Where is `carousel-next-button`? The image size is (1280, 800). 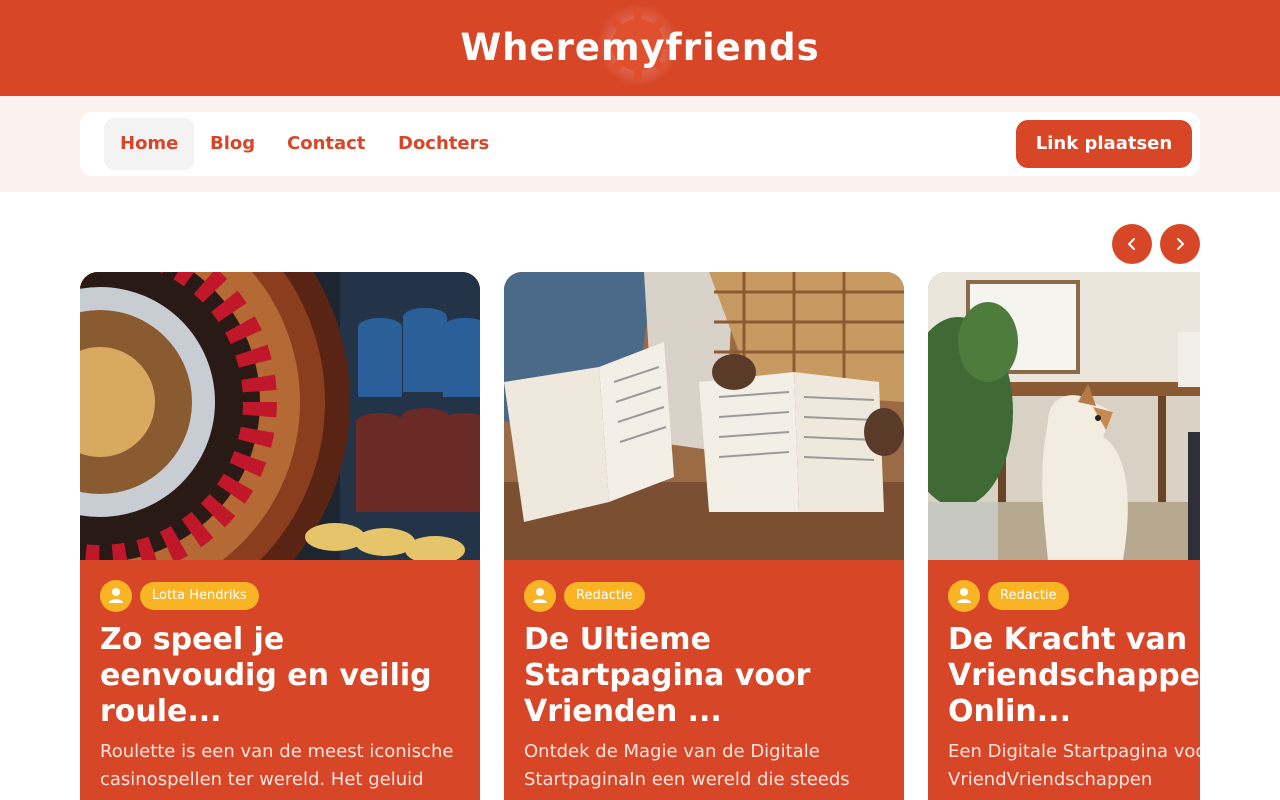
carousel-next-button is located at coordinates (1180, 244).